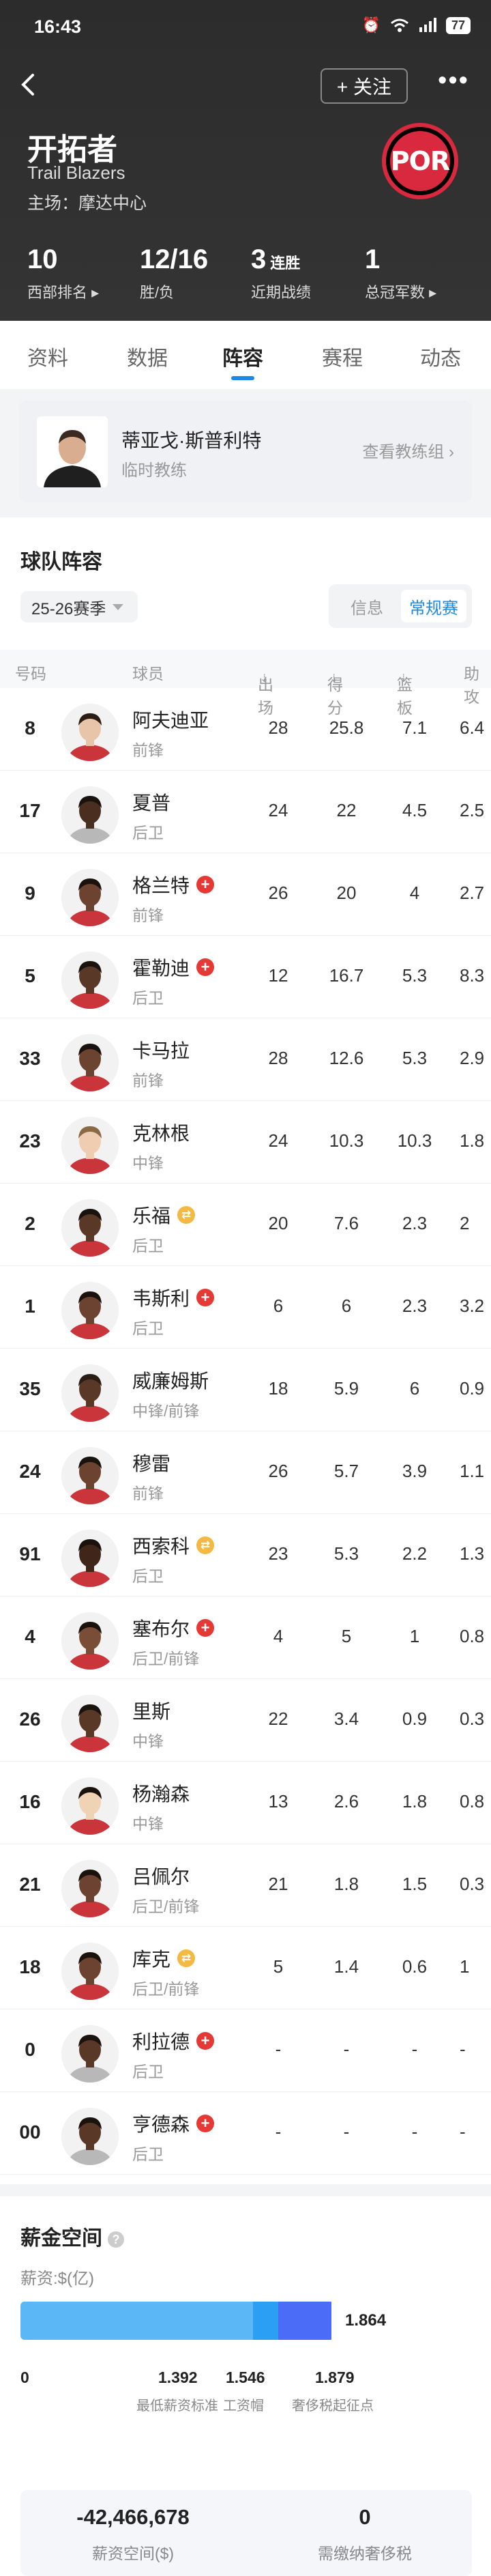 The width and height of the screenshot is (491, 2576). I want to click on coach-card: 蒂亚戈·斯普利特 临时教练 查看教练组 ›, so click(245, 451).